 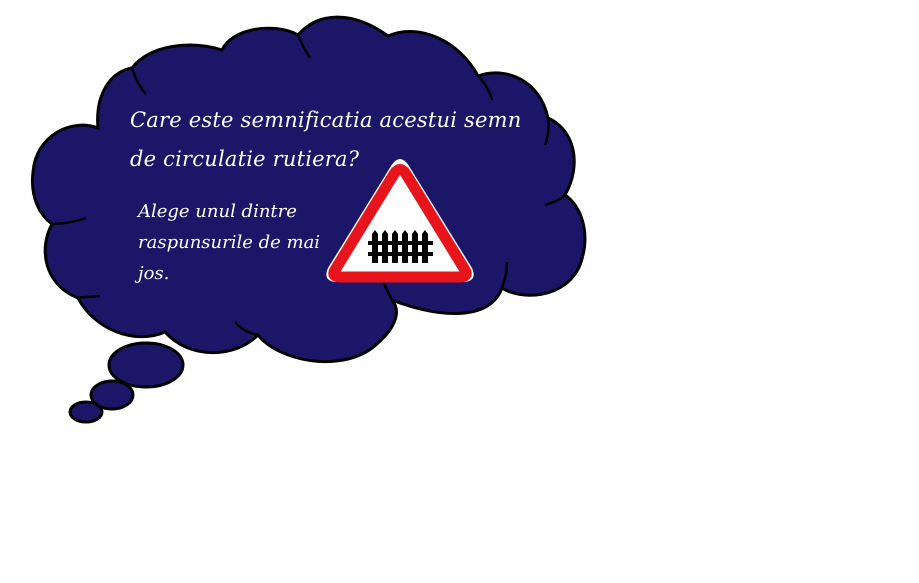 What do you see at coordinates (86, 412) in the screenshot?
I see `thought-bubble-small` at bounding box center [86, 412].